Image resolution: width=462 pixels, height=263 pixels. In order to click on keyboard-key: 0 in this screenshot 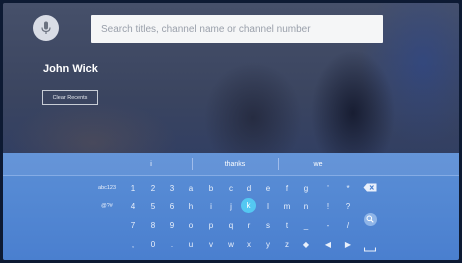, I will do `click(153, 244)`.